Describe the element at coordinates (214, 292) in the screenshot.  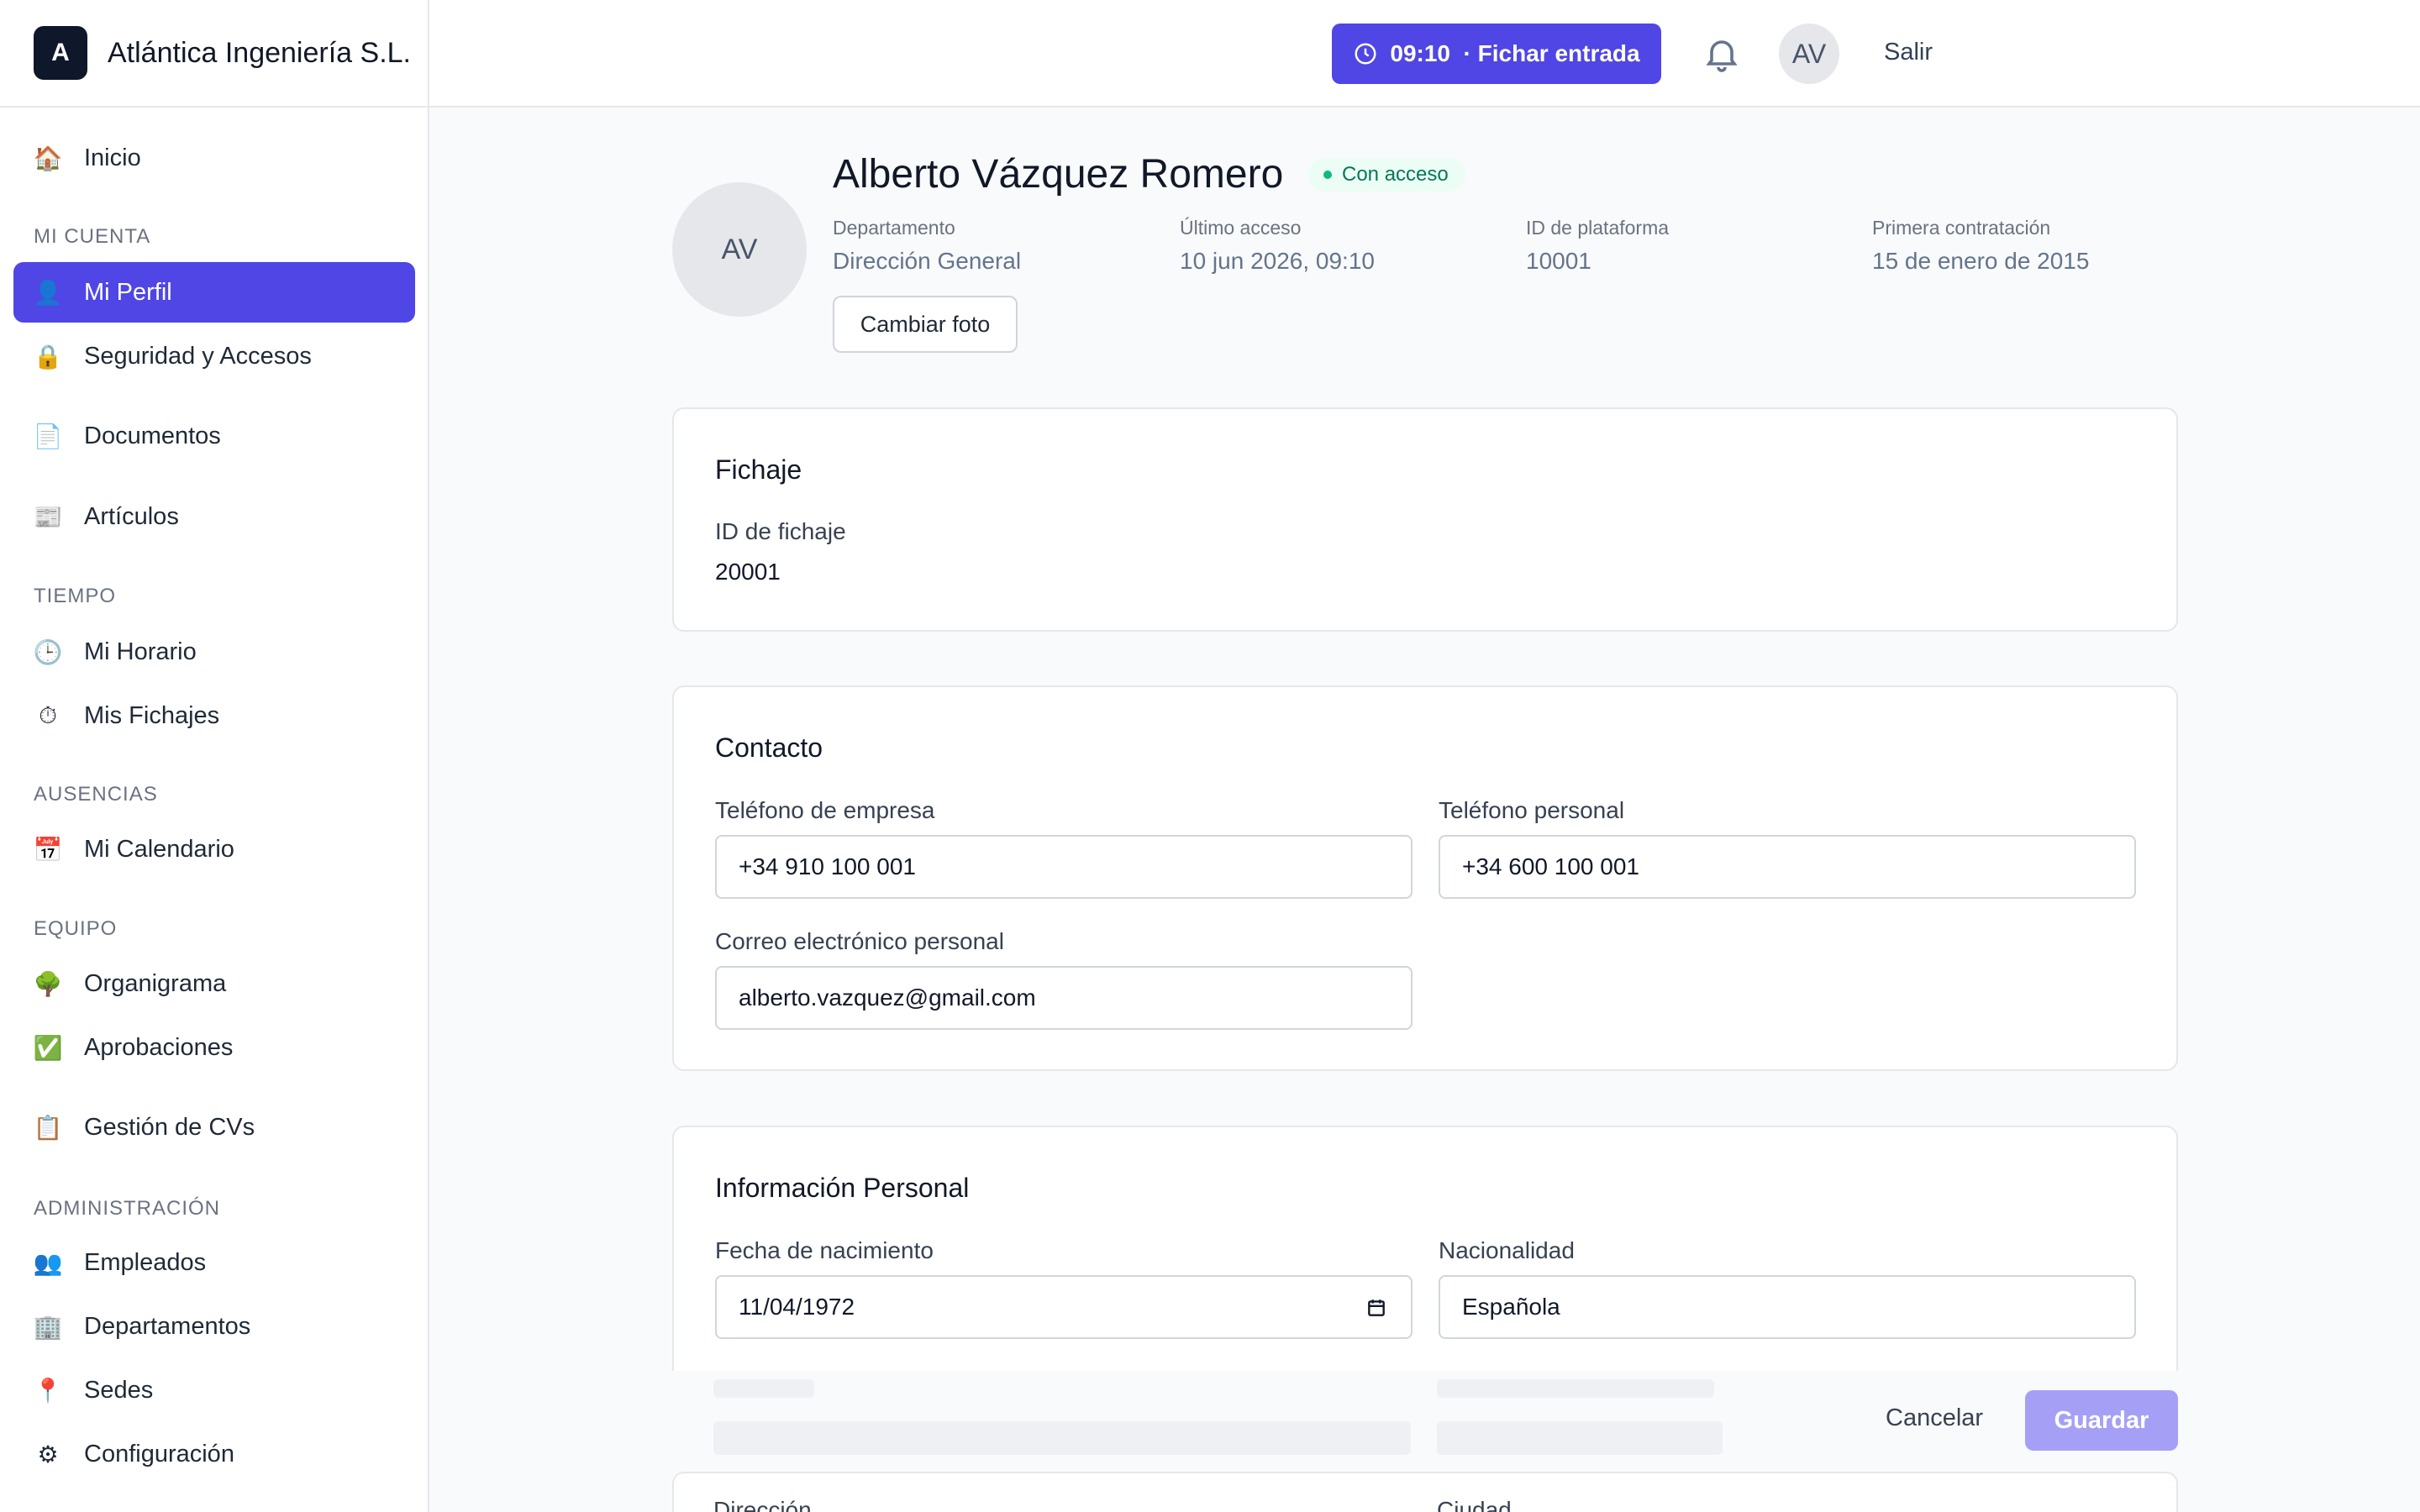
I see `sidebar-item-mi-perfil: 👤 Mi Perfil` at that location.